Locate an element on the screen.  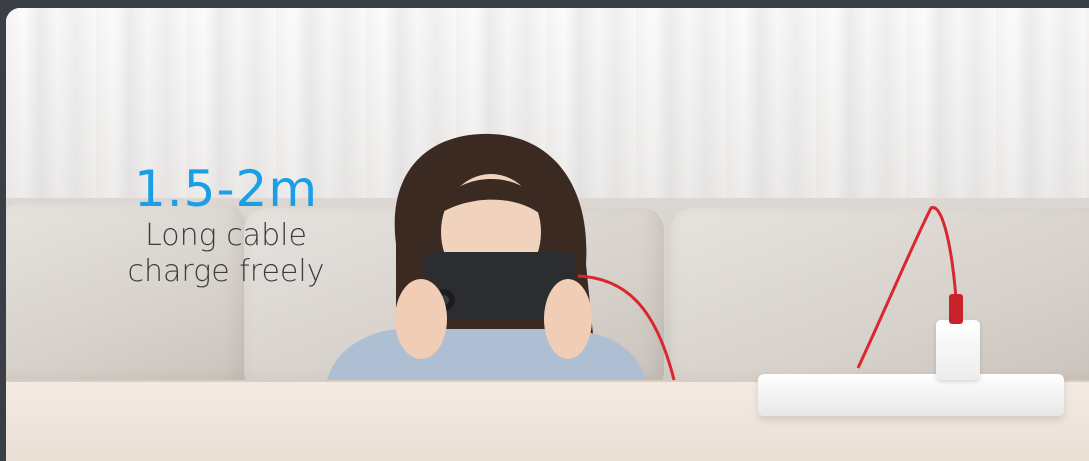
tagline-line-1: Long cable is located at coordinates (226, 235).